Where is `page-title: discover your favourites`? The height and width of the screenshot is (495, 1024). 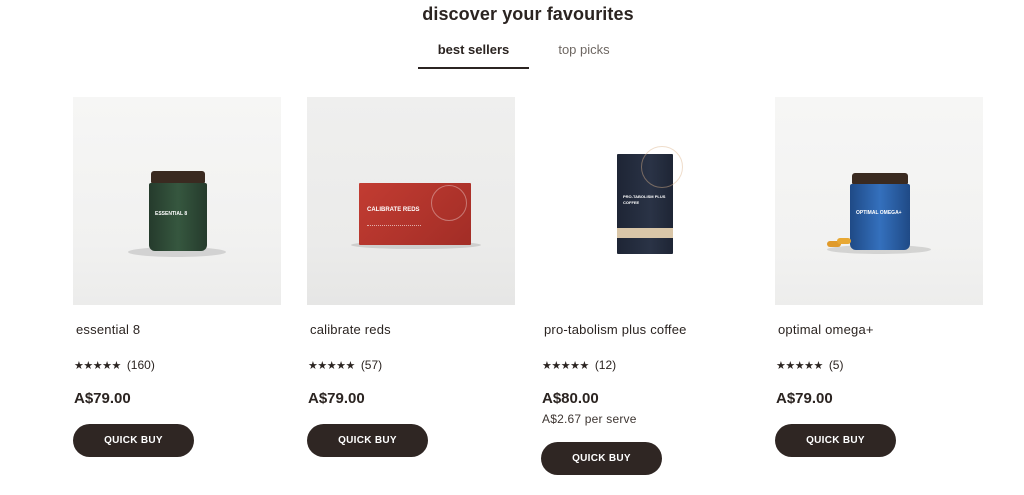
page-title: discover your favourites is located at coordinates (528, 14).